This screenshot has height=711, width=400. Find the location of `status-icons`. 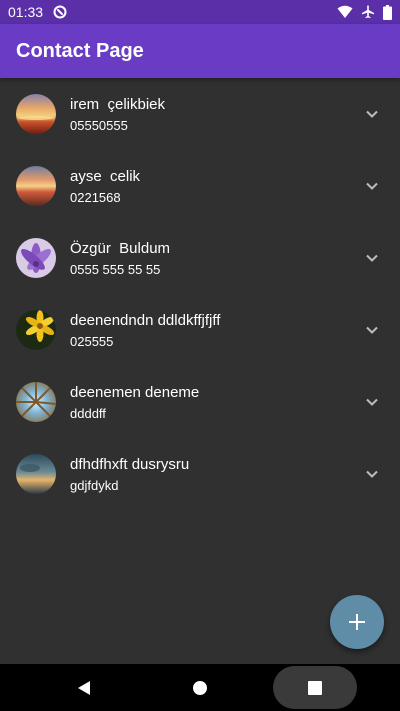

status-icons is located at coordinates (364, 12).